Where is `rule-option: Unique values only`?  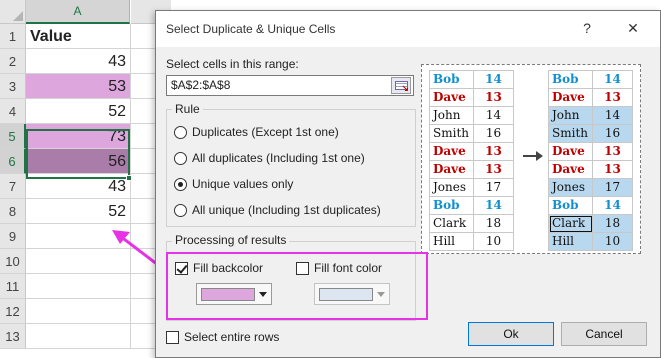
rule-option: Unique values only is located at coordinates (233, 184).